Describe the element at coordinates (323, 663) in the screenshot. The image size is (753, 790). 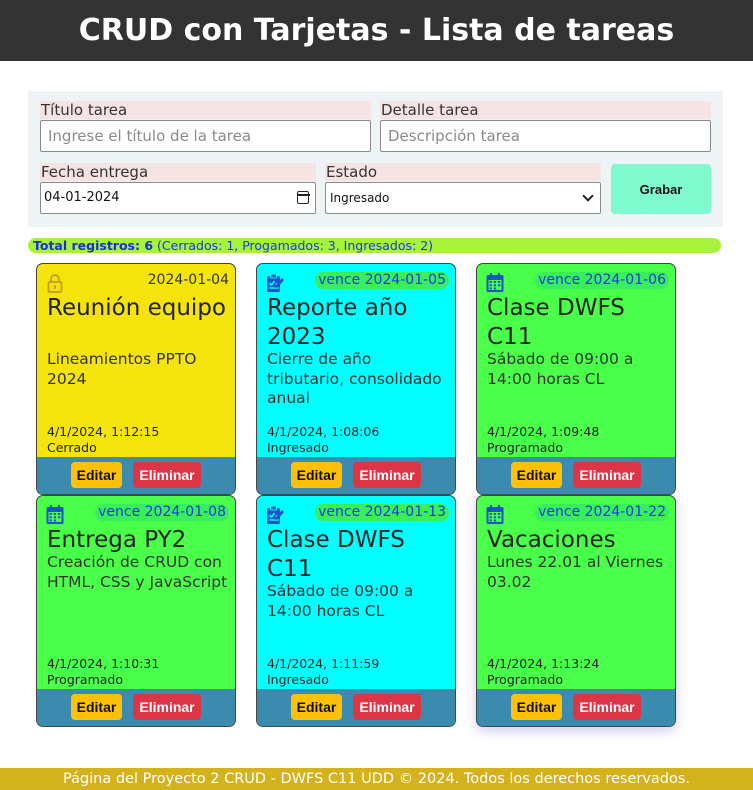
I see `card-created: 4/1/2024, 1:11:59` at that location.